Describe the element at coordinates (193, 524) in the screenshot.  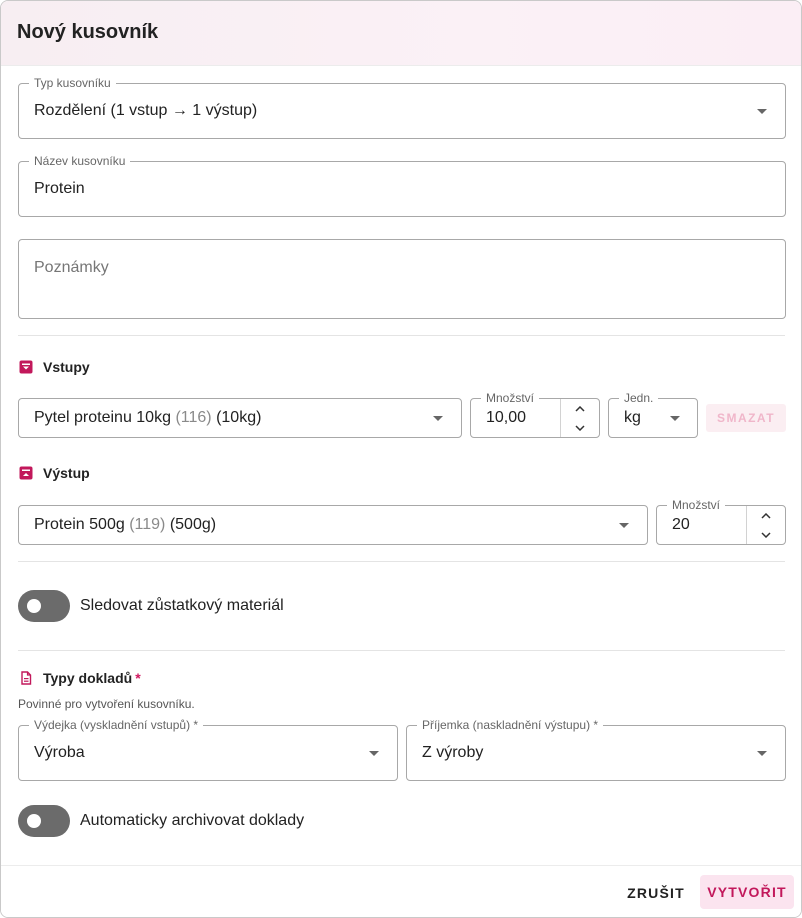
I see `output-product-pack: (500g)` at that location.